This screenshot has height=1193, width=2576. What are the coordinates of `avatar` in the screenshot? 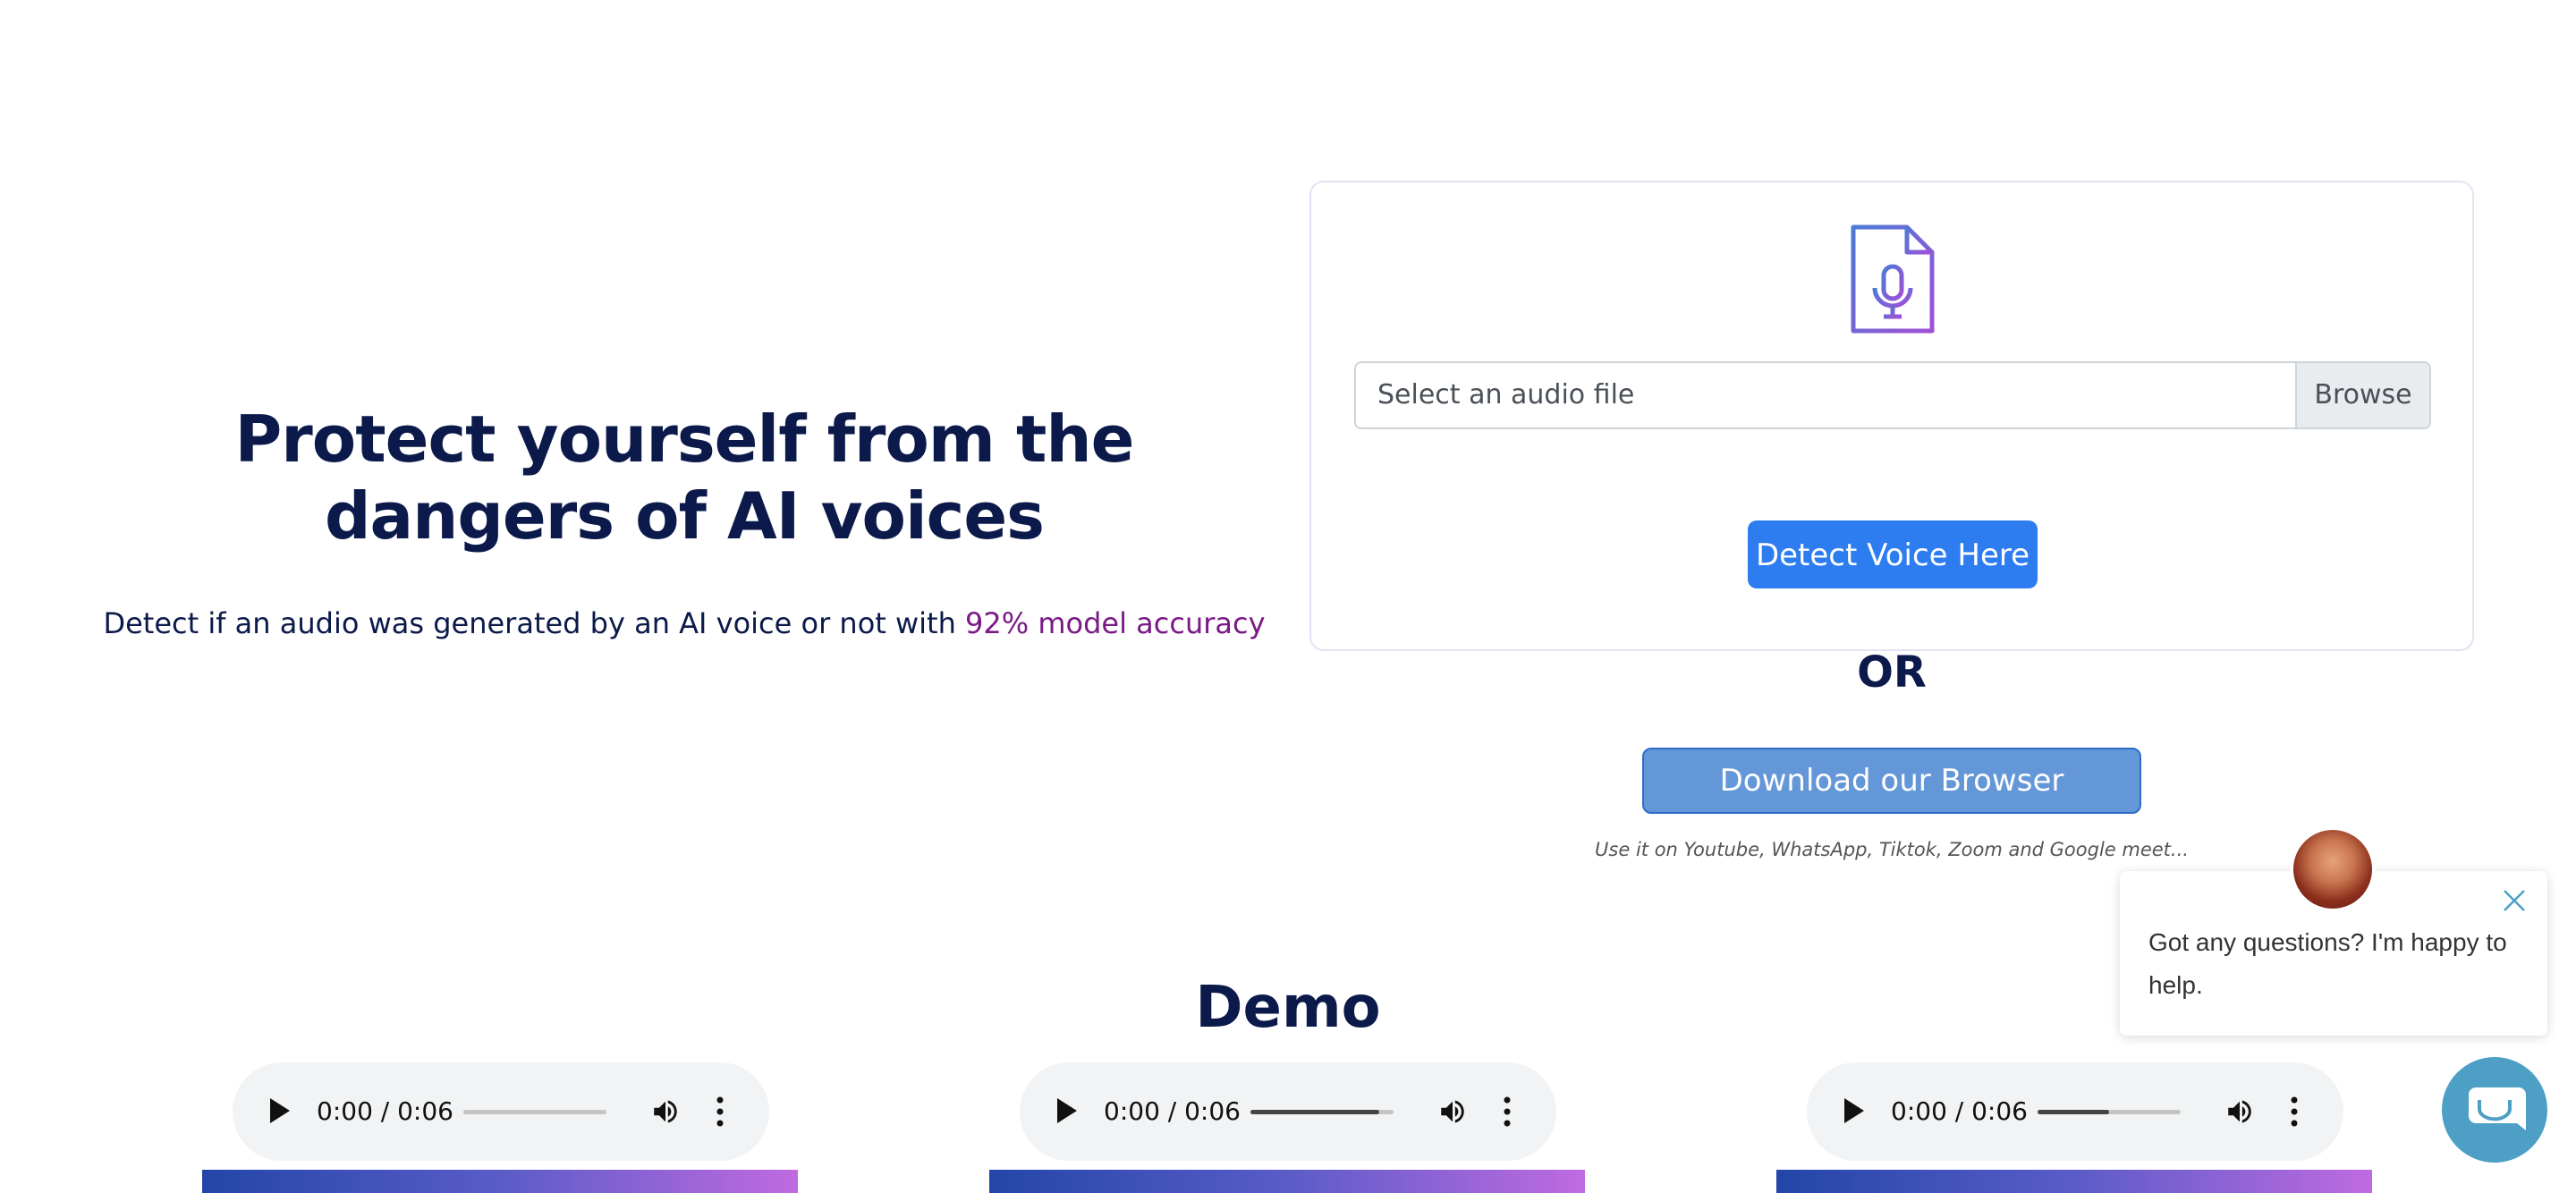 It's located at (2333, 869).